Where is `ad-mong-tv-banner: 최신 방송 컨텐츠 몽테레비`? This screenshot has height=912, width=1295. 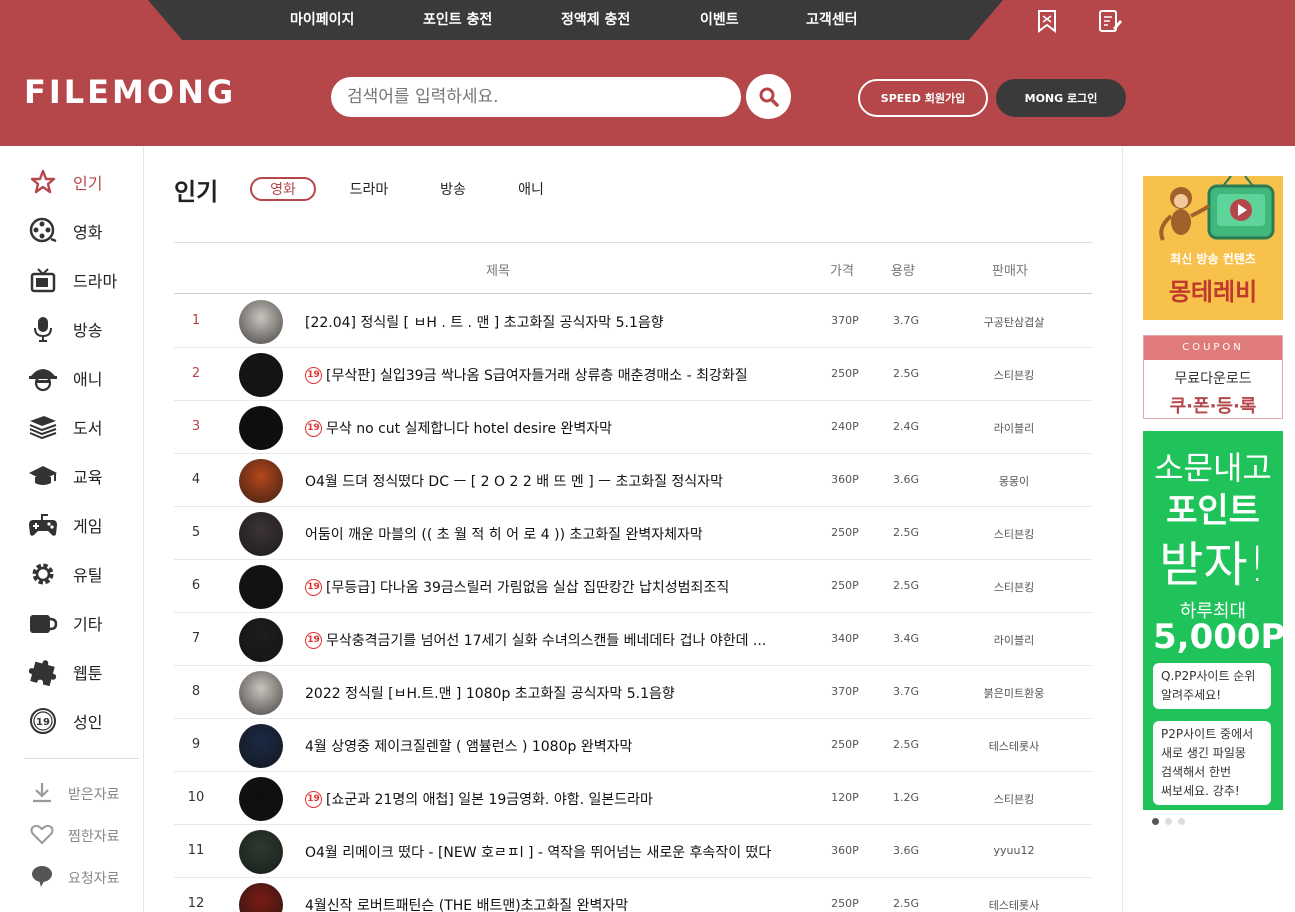 ad-mong-tv-banner: 최신 방송 컨텐츠 몽테레비 is located at coordinates (1213, 248).